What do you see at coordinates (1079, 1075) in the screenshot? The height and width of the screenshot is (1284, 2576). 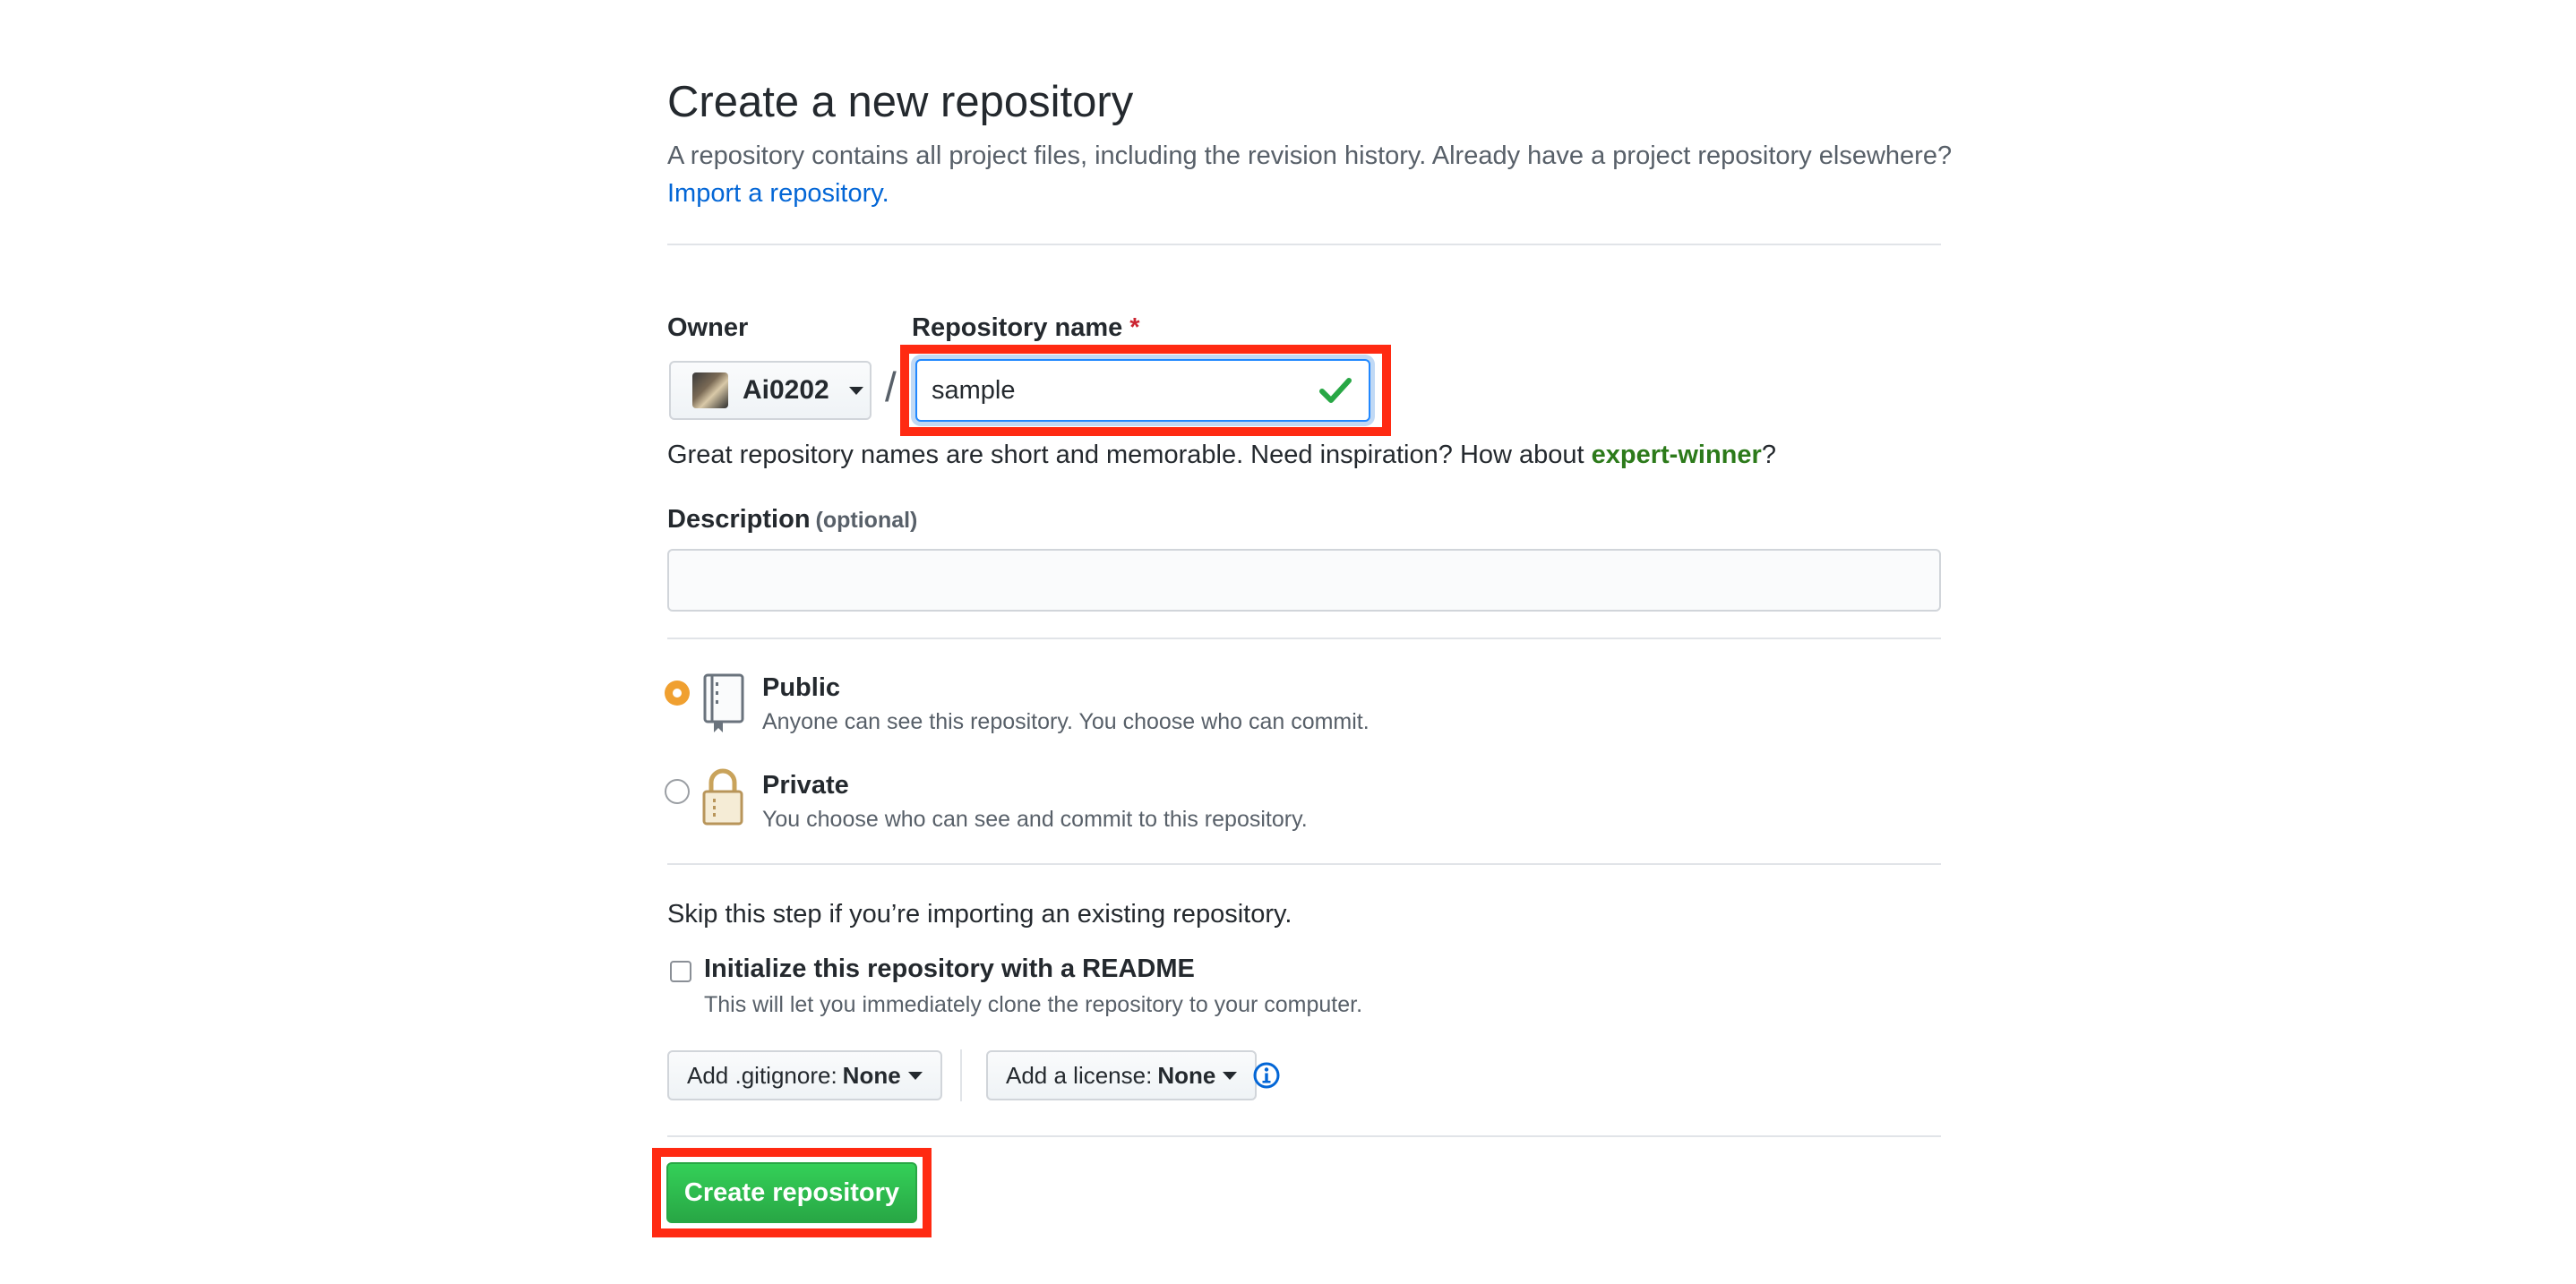 I see `license-label: Add a license:` at bounding box center [1079, 1075].